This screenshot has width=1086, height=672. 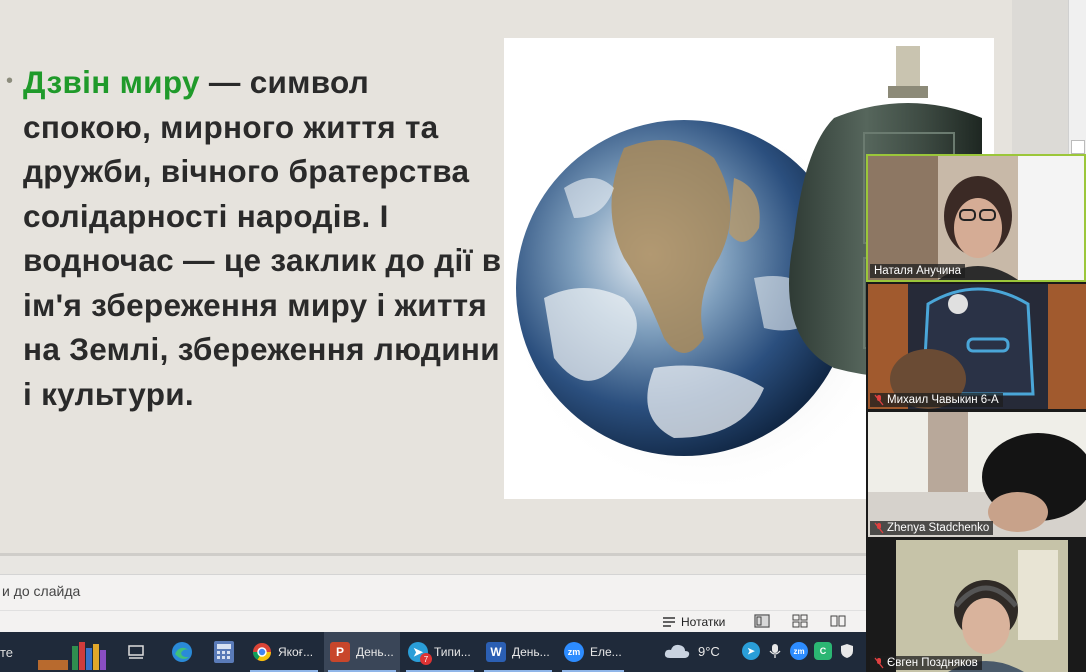 I want to click on notification-badge: 7, so click(x=426, y=659).